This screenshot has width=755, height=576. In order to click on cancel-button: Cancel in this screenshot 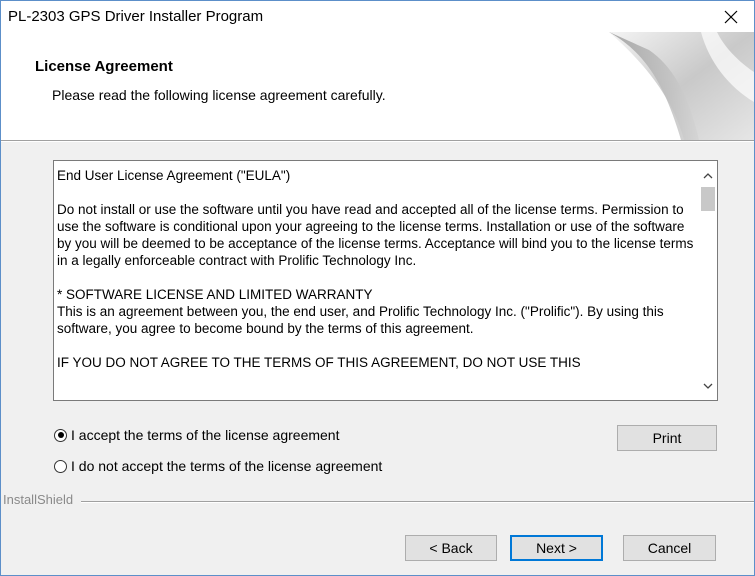, I will do `click(669, 548)`.